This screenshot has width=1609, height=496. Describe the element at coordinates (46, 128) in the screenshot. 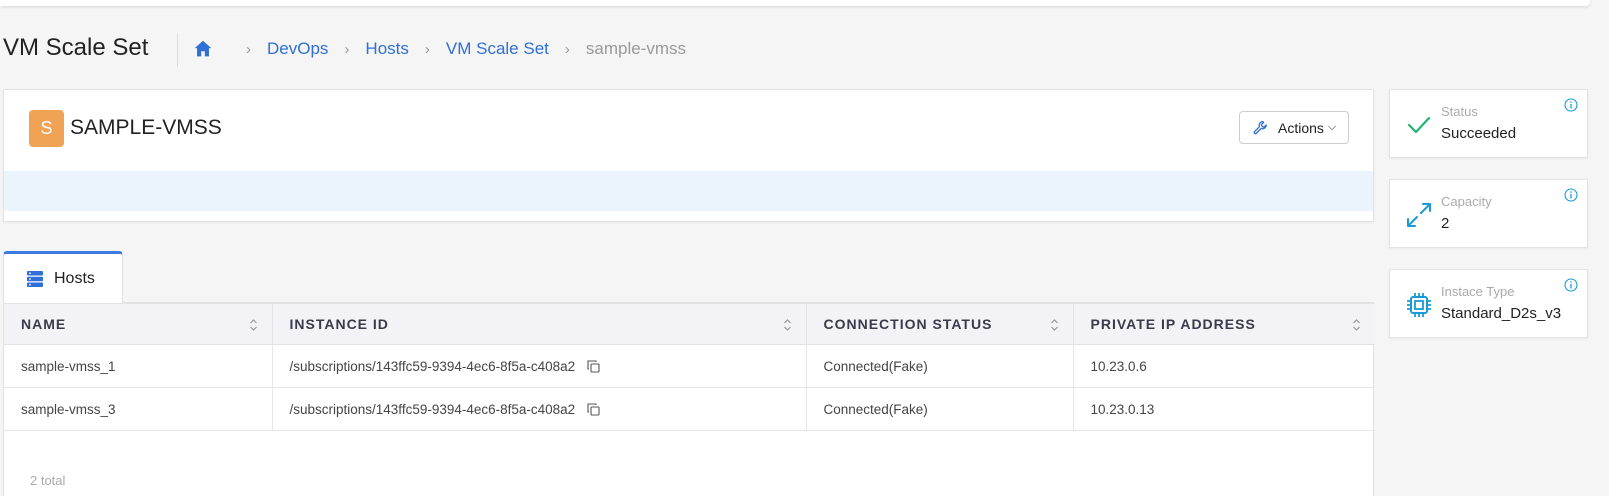

I see `resource-avatar: S` at that location.